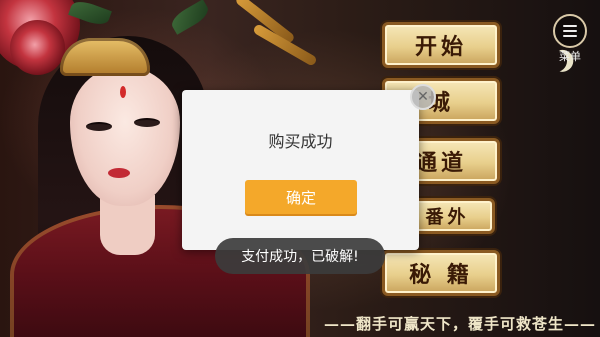  Describe the element at coordinates (301, 197) in the screenshot. I see `confirm-button: 确定` at that location.